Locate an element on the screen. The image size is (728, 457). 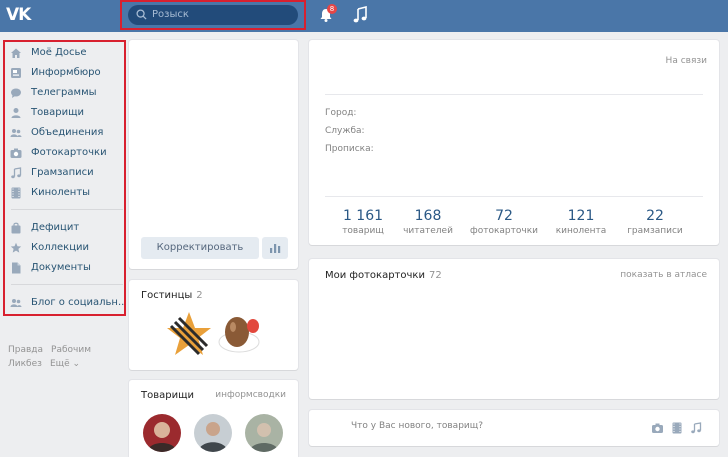
nav-item-news: Информбюро is located at coordinates (66, 73).